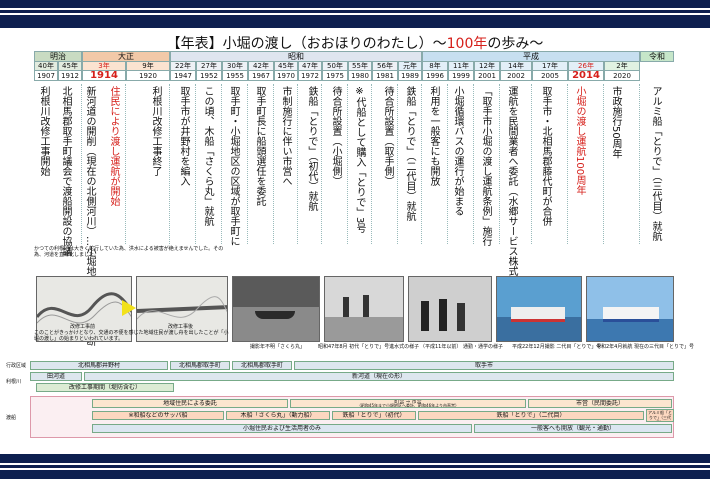 This screenshot has height=479, width=710. What do you see at coordinates (579, 141) in the screenshot?
I see `event-20: 小堀の渡し運航100周年` at bounding box center [579, 141].